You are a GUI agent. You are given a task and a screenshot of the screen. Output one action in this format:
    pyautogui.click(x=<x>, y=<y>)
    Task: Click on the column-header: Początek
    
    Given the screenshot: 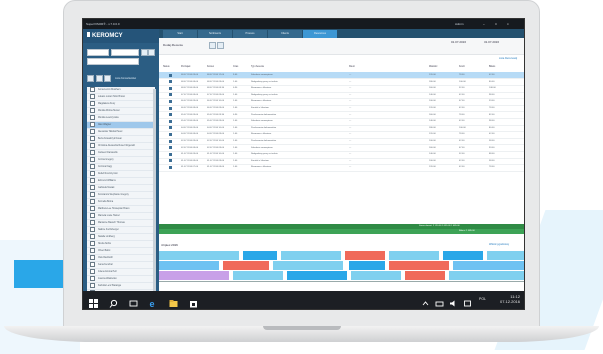 What is the action you would take?
    pyautogui.click(x=185, y=67)
    